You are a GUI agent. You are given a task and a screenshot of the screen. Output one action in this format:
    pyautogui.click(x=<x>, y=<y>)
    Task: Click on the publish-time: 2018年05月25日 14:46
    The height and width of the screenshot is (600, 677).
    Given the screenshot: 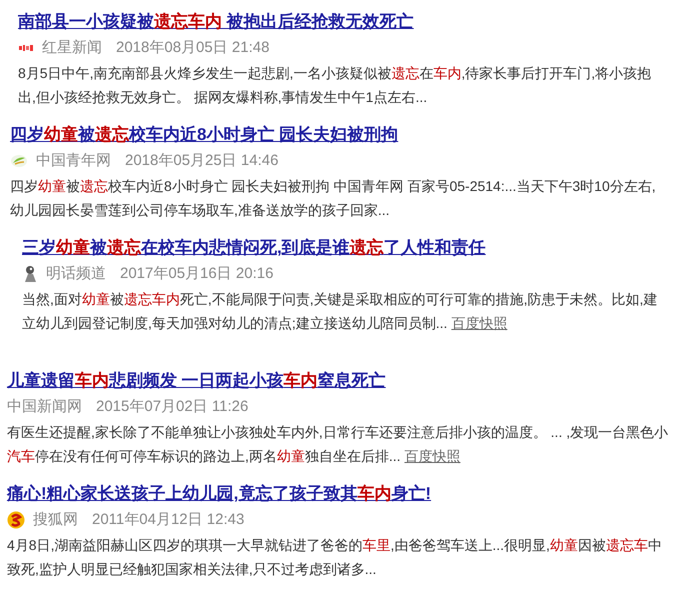 What is the action you would take?
    pyautogui.click(x=201, y=161)
    